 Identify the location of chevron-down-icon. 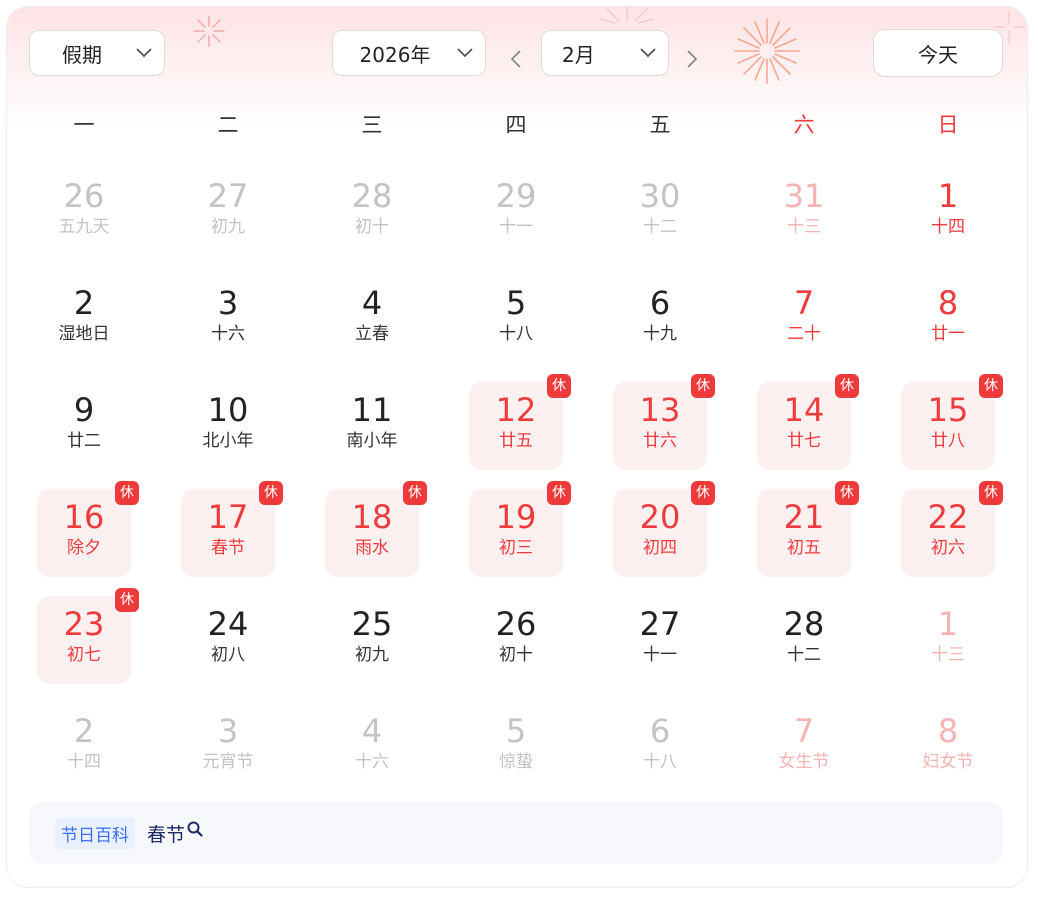
(648, 53).